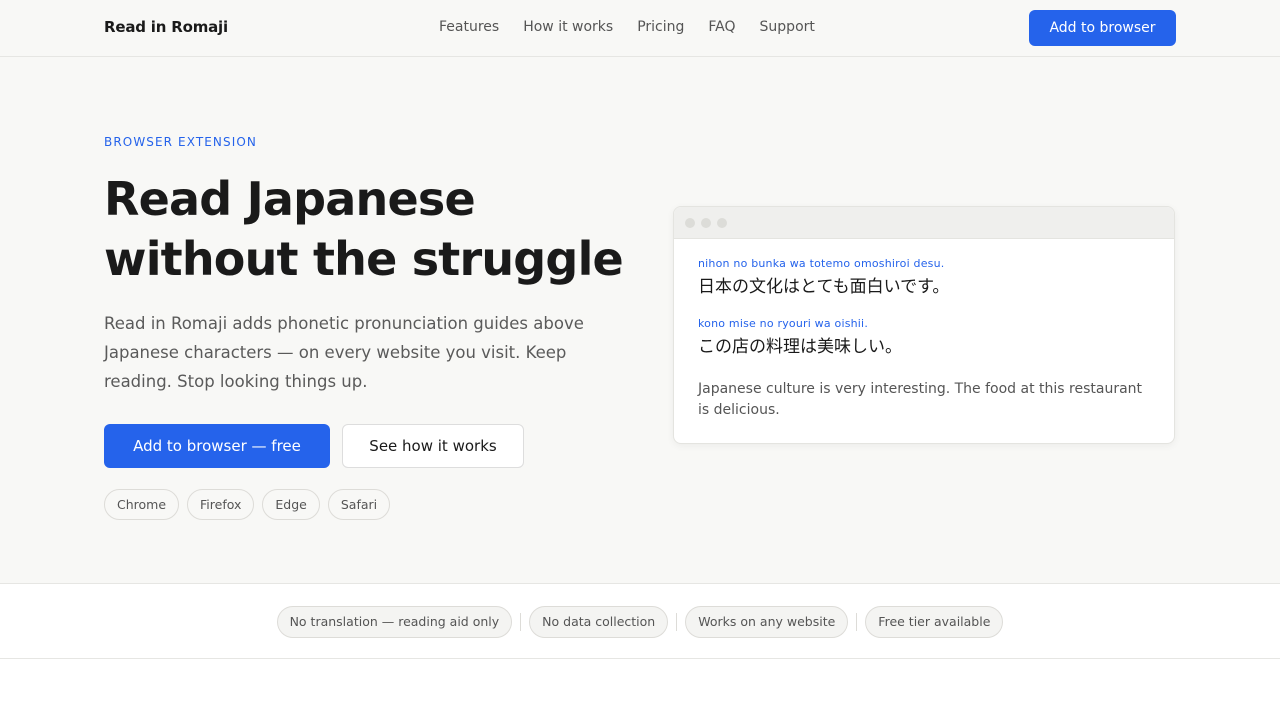 This screenshot has width=1280, height=720. What do you see at coordinates (142, 504) in the screenshot?
I see `browser-chip-chrome: Chrome` at bounding box center [142, 504].